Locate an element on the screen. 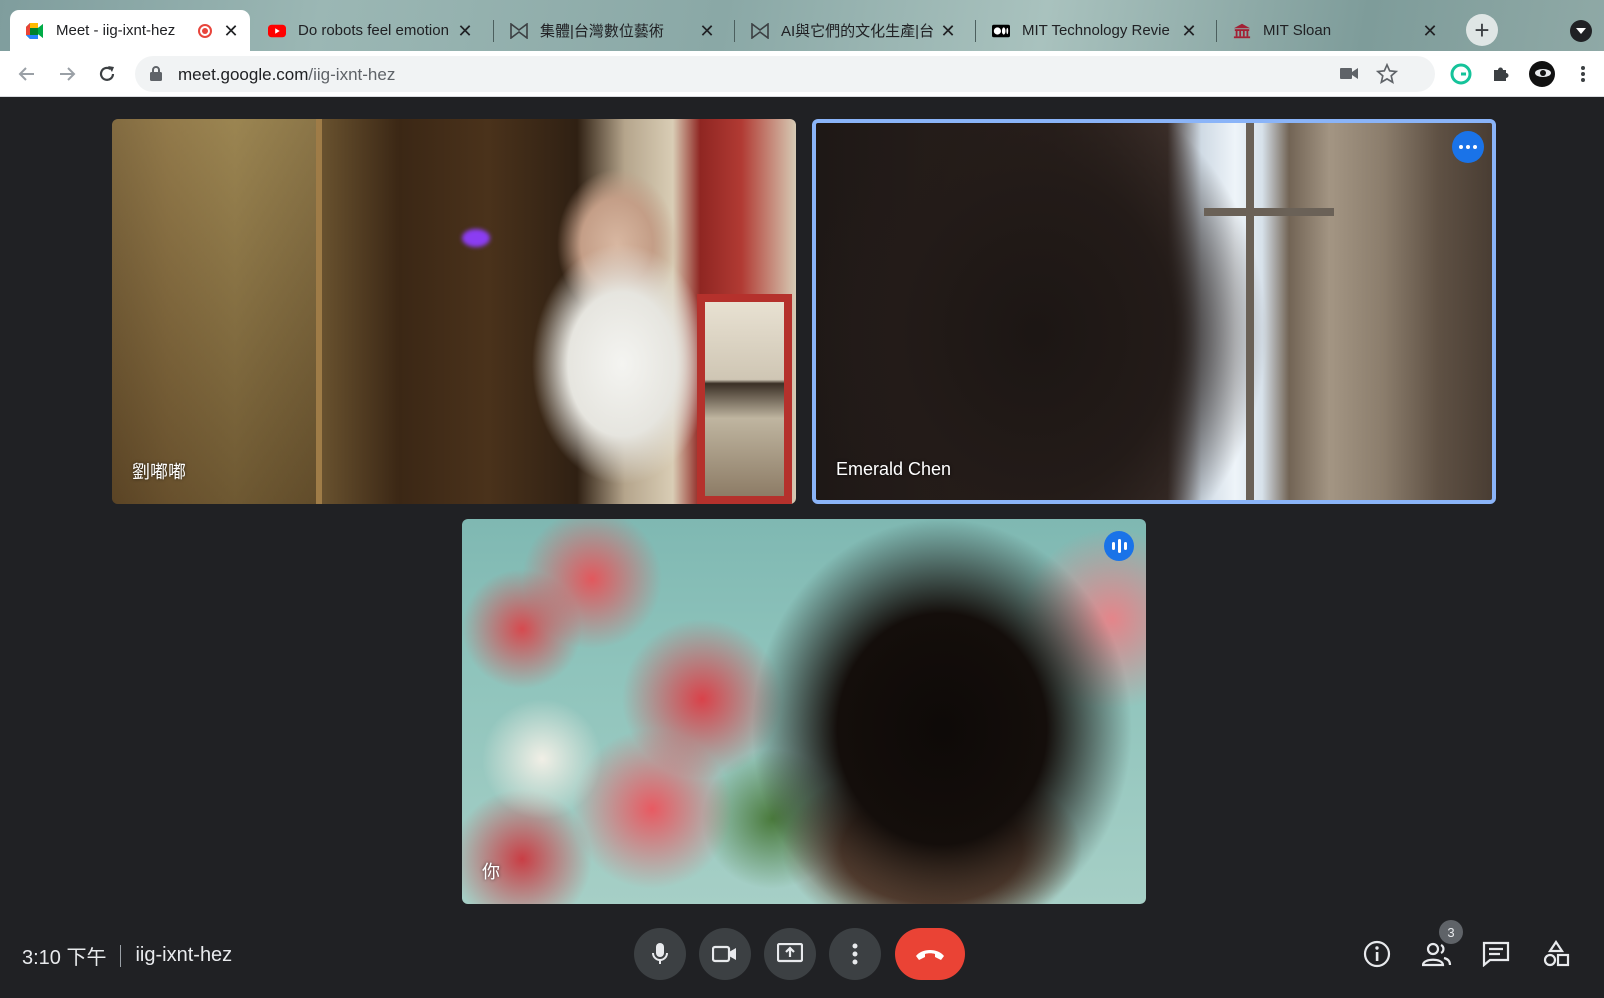  forward-button is located at coordinates (67, 74).